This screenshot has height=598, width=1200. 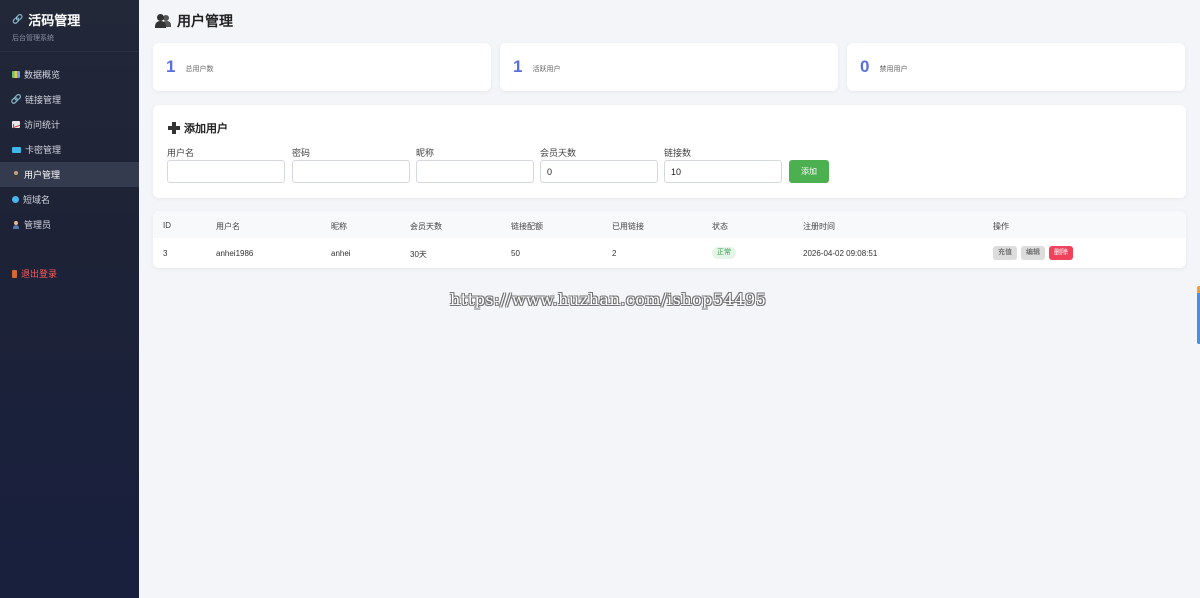 I want to click on ticket-icon, so click(x=16, y=149).